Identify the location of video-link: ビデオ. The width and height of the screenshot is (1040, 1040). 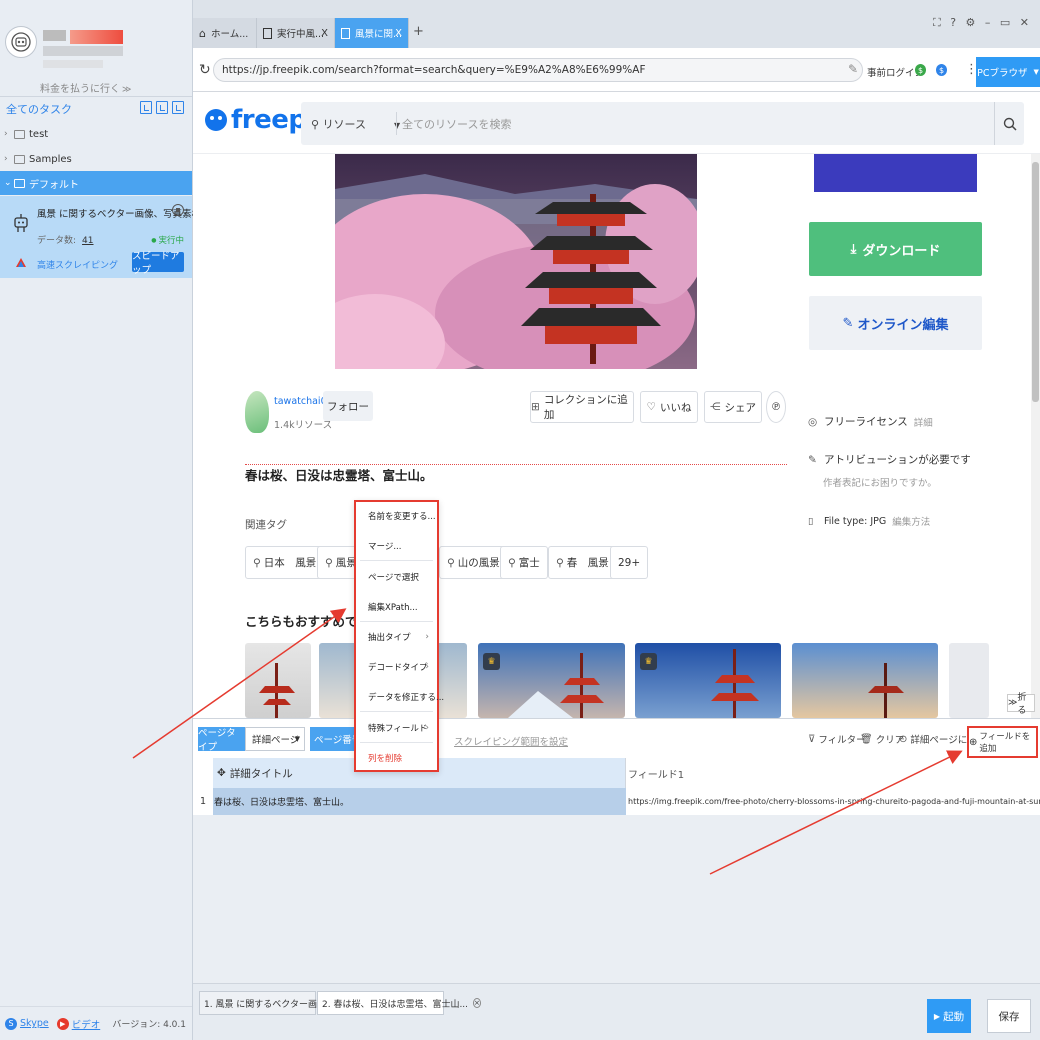
(86, 1024).